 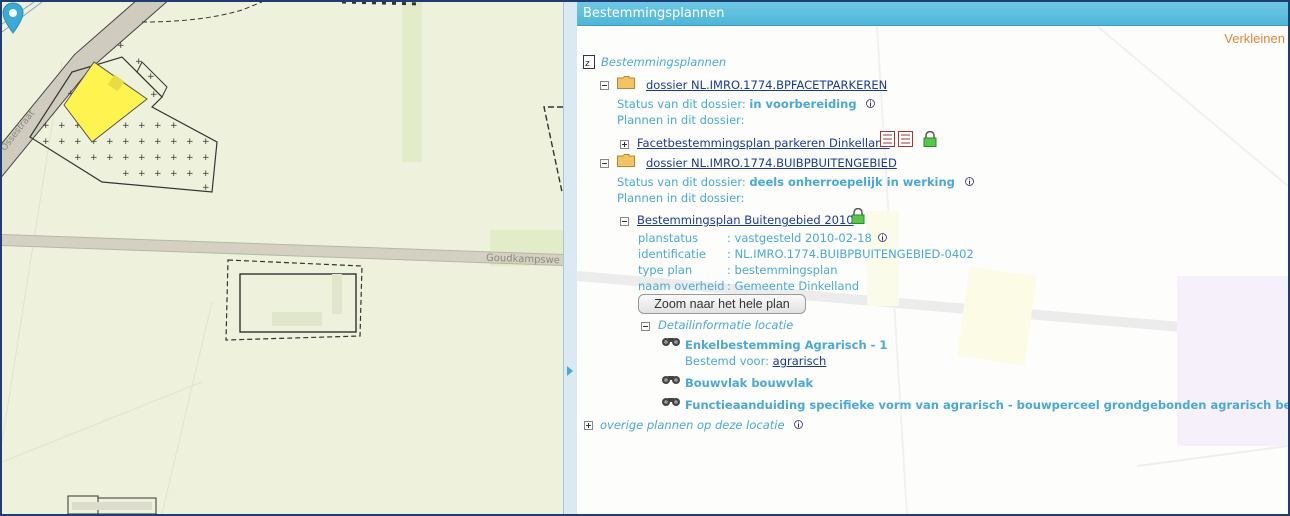 What do you see at coordinates (681, 104) in the screenshot?
I see `dossier1-status-label: Status van dit dossier:` at bounding box center [681, 104].